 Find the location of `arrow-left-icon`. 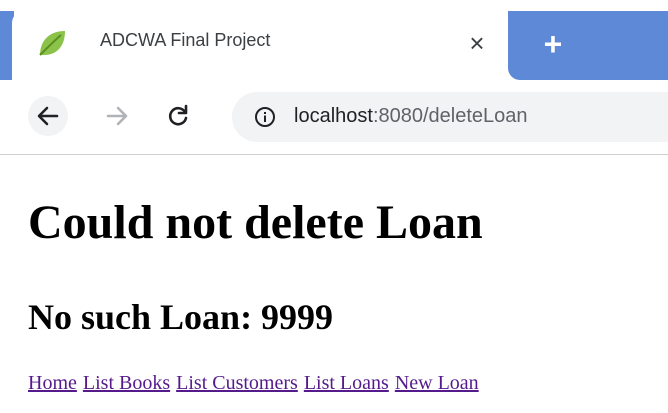

arrow-left-icon is located at coordinates (48, 116).